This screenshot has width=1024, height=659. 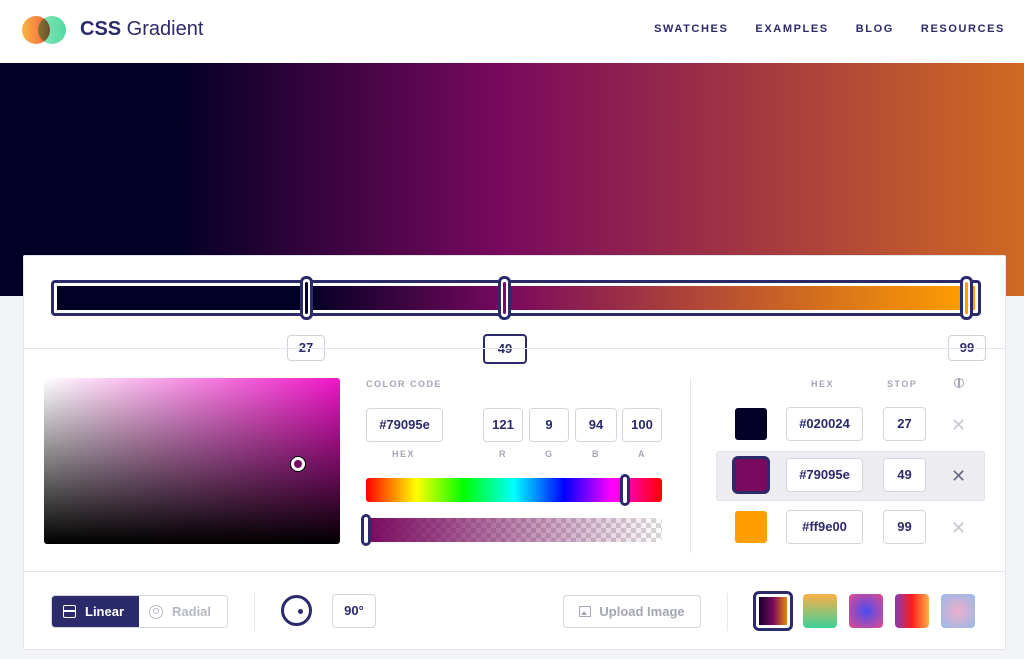 I want to click on stop-position-input-2: 49, so click(x=904, y=475).